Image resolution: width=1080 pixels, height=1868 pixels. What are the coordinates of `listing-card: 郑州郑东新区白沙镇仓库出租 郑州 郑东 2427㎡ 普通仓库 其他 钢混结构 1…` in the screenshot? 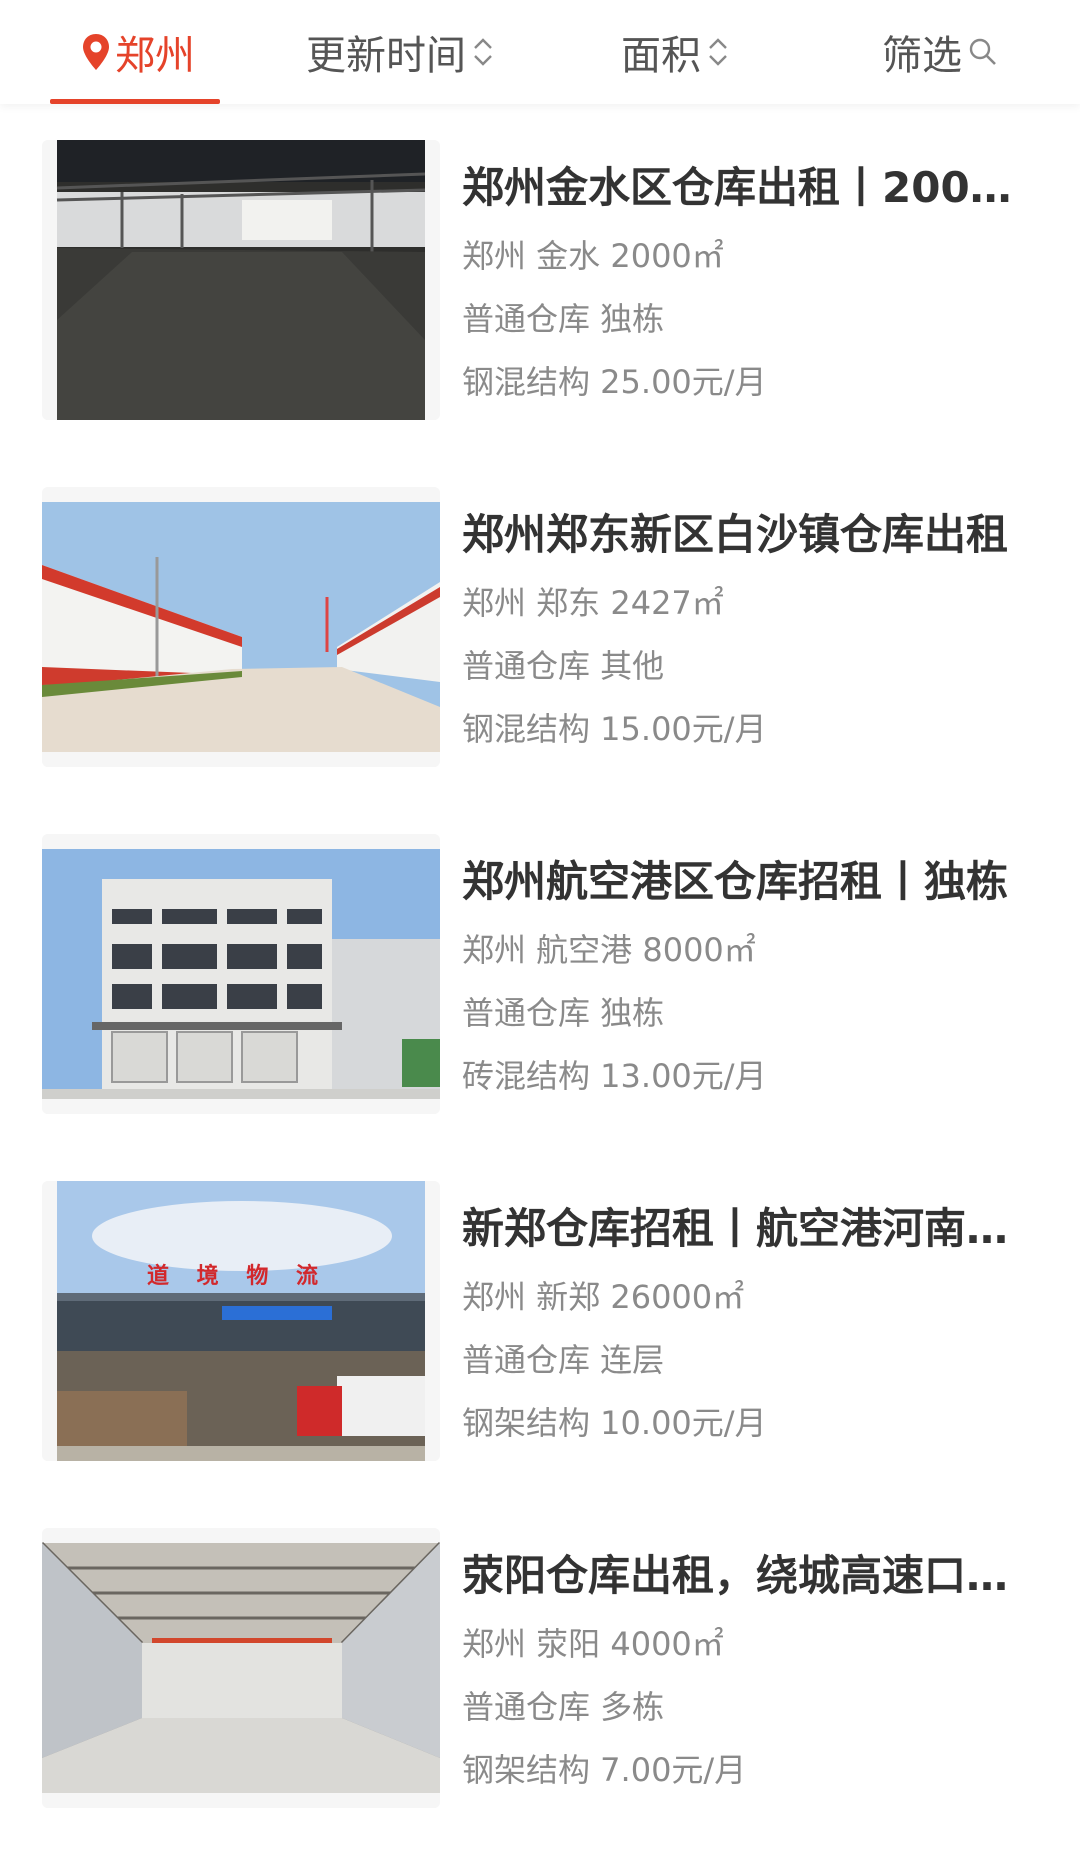 It's located at (542, 627).